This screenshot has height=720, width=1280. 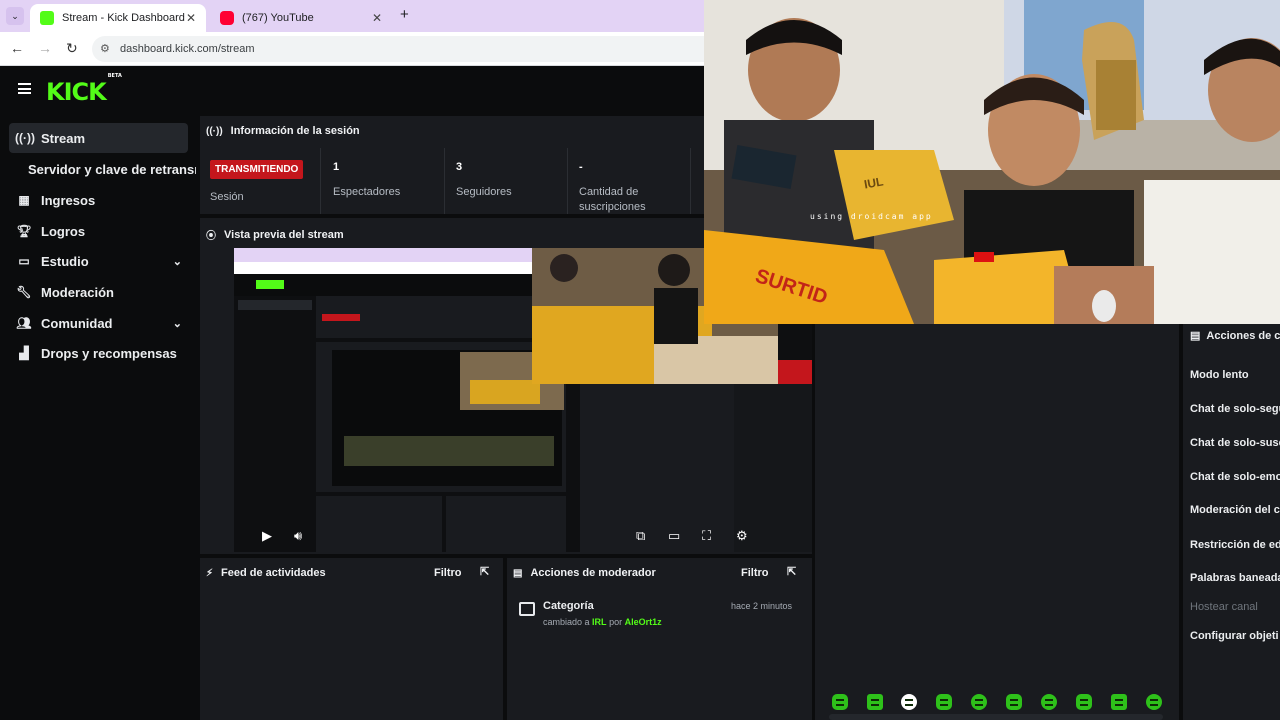 What do you see at coordinates (742, 536) in the screenshot?
I see `settings-gear-icon: ⚙` at bounding box center [742, 536].